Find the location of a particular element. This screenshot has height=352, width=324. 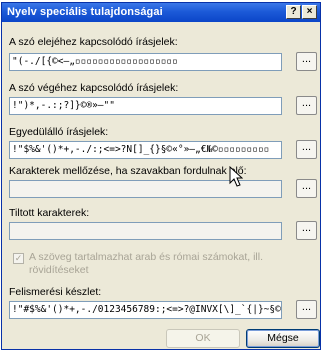

word-start-punctuation-input: "(-./[{©<—„▫▫▫▫▫▫▫▫▫▫▫▫▫▫▫▫▫▫ is located at coordinates (145, 62).